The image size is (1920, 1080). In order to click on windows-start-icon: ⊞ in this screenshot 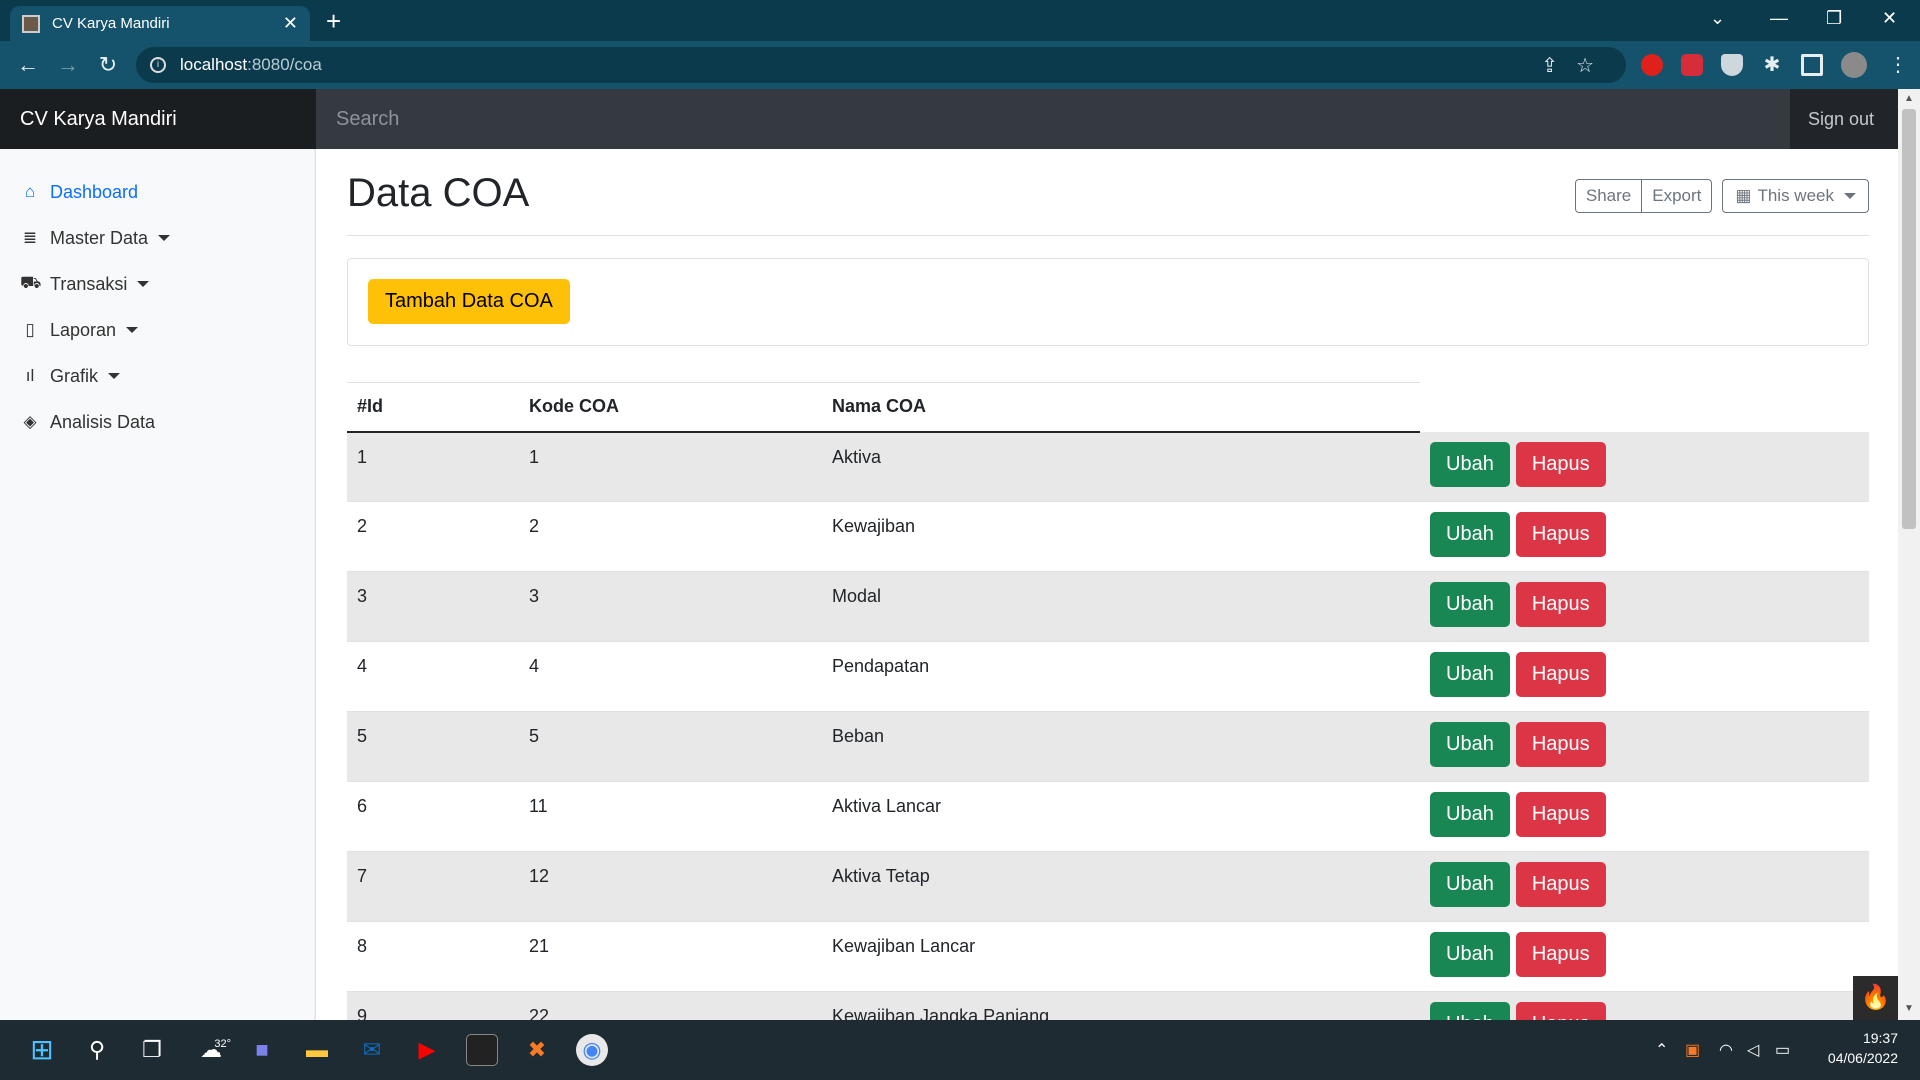, I will do `click(42, 1050)`.